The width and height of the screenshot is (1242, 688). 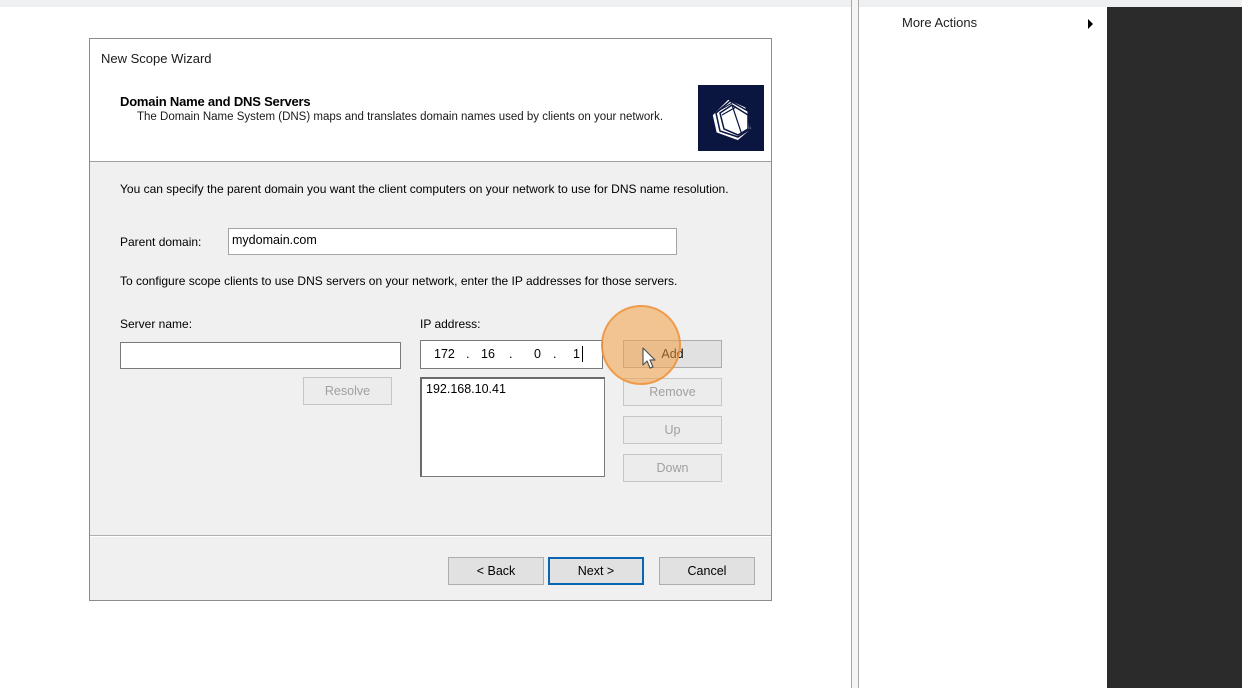 What do you see at coordinates (260, 355) in the screenshot?
I see `server-name-input` at bounding box center [260, 355].